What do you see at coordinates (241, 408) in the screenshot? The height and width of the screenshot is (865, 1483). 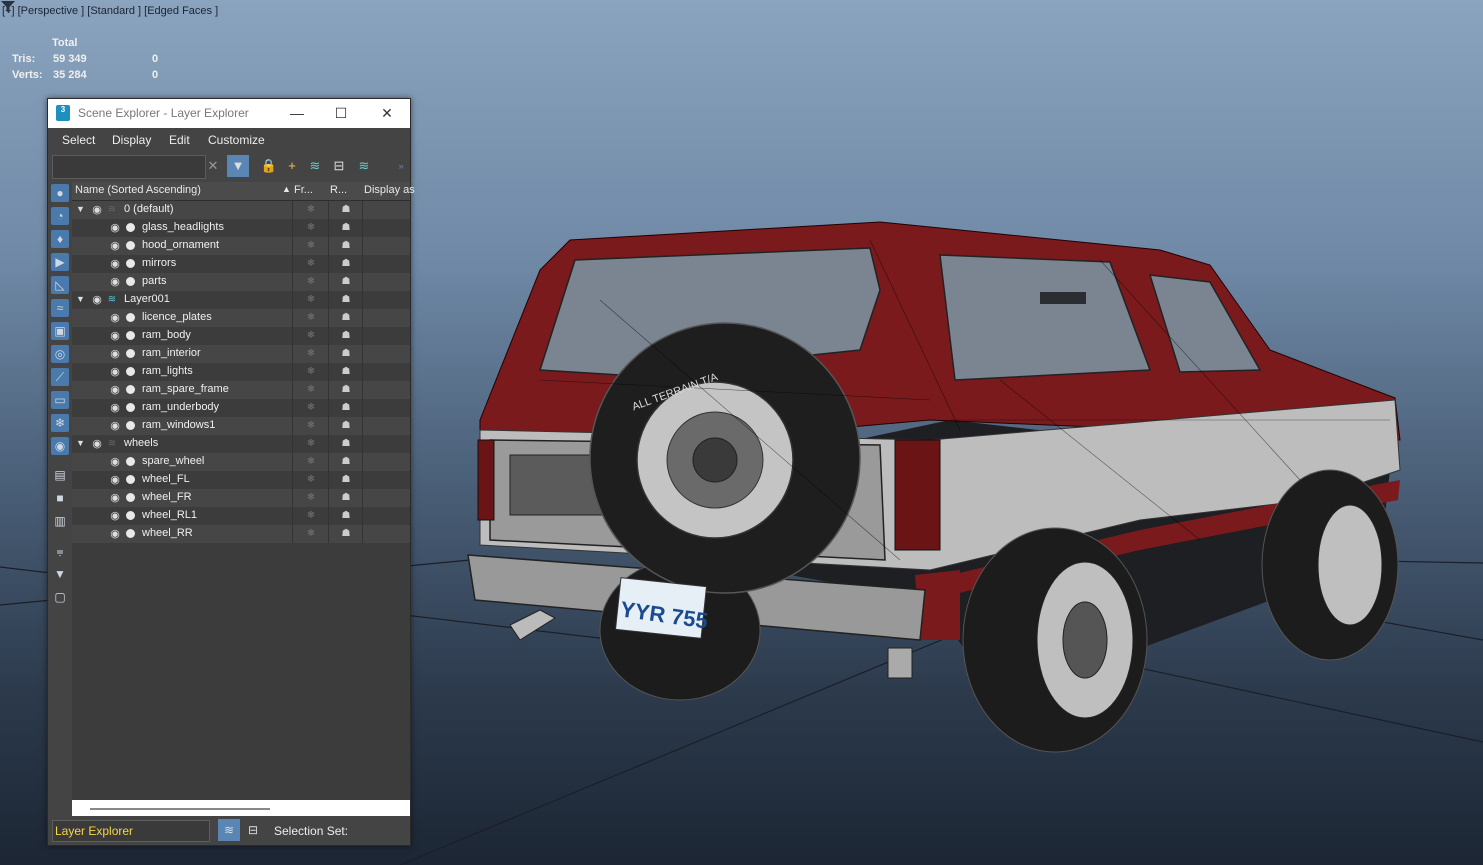 I see `object-row: ◉ ram_underbody ❄ ☗` at bounding box center [241, 408].